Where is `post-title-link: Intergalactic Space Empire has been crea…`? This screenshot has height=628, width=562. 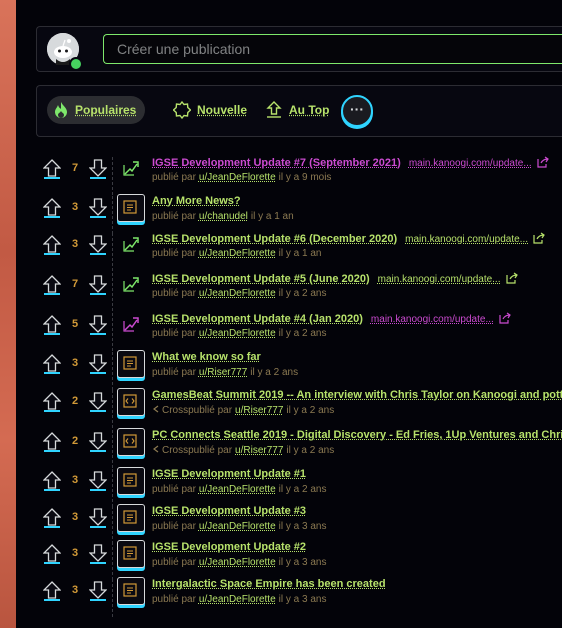
post-title-link: Intergalactic Space Empire has been crea… is located at coordinates (269, 584).